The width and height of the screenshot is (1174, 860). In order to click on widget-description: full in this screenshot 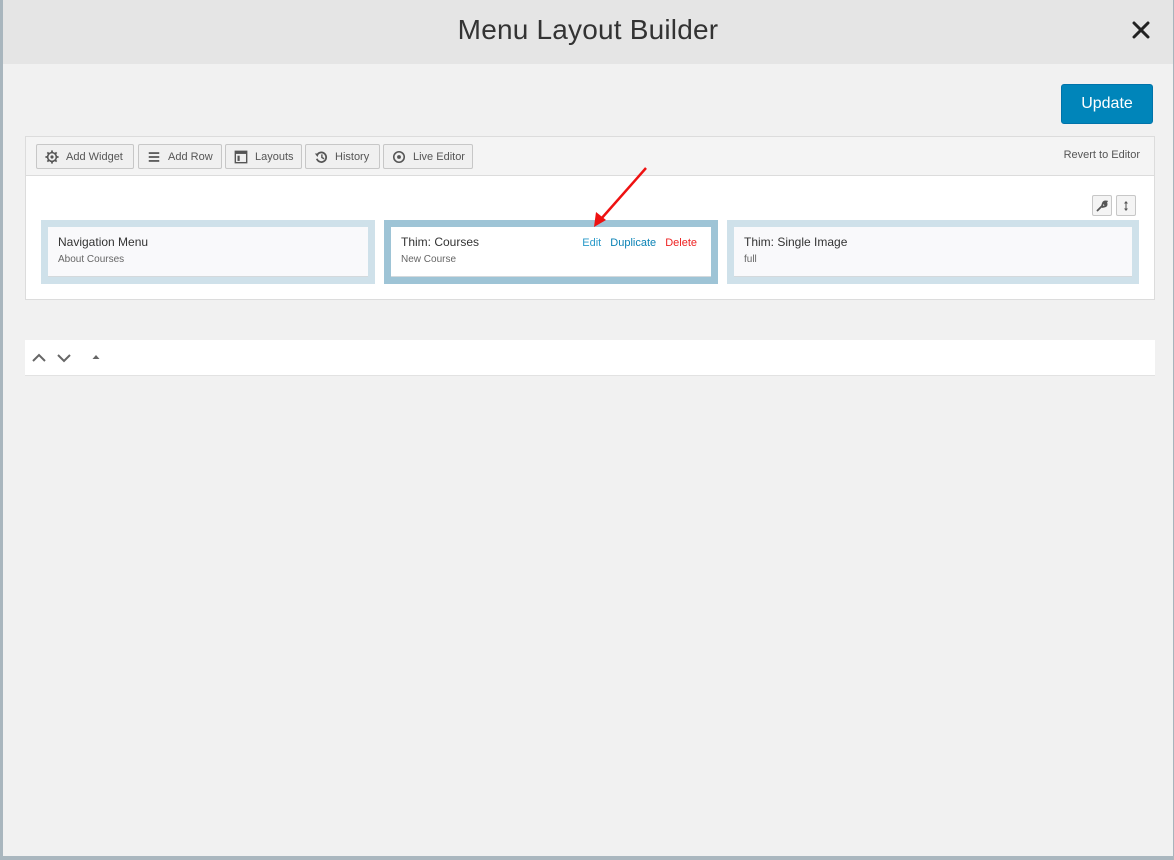, I will do `click(750, 259)`.